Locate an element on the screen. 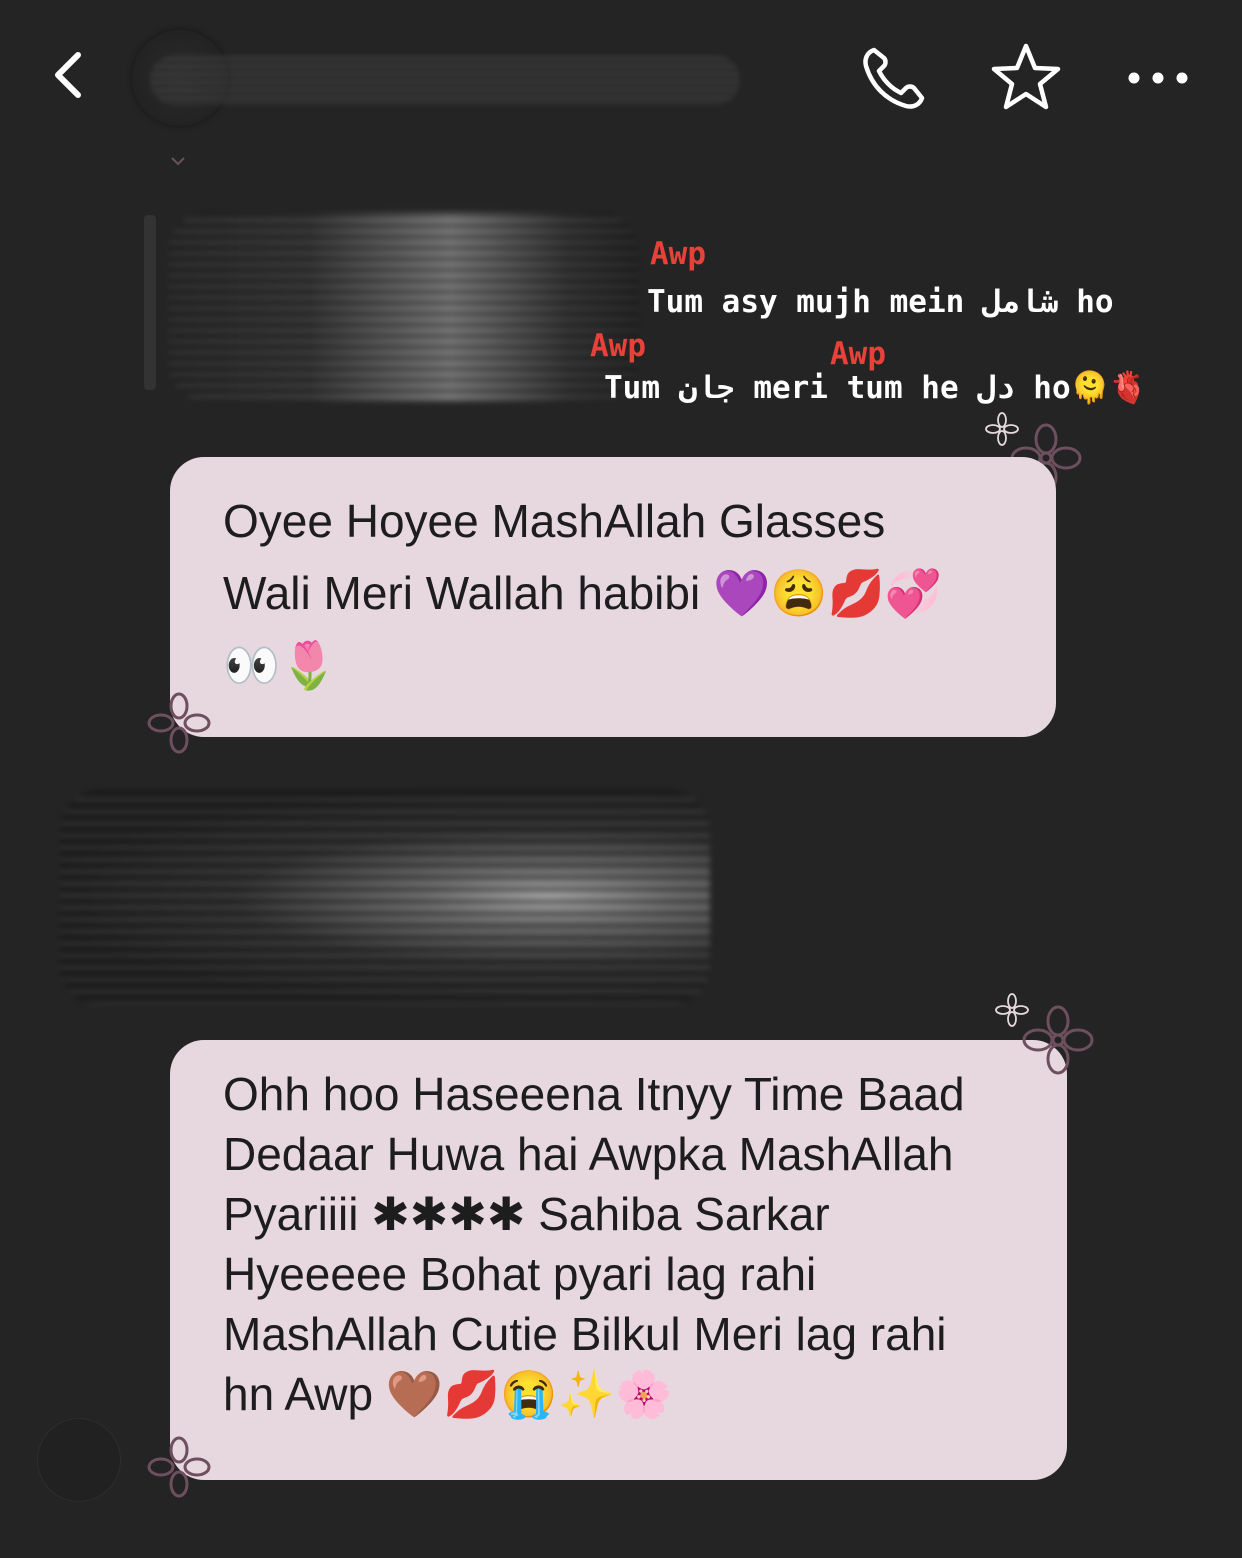 The image size is (1242, 1558). reply-indicator is located at coordinates (150, 302).